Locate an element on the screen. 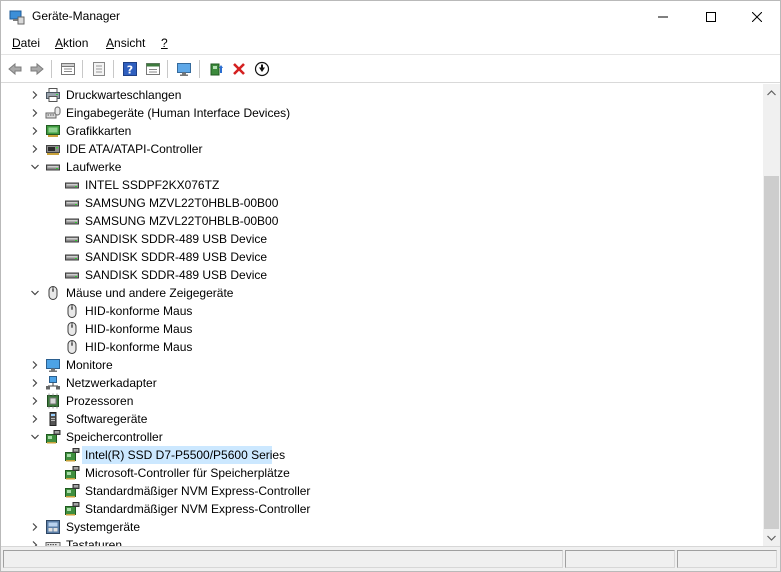 The height and width of the screenshot is (572, 781). scroll-down-button is located at coordinates (771, 537).